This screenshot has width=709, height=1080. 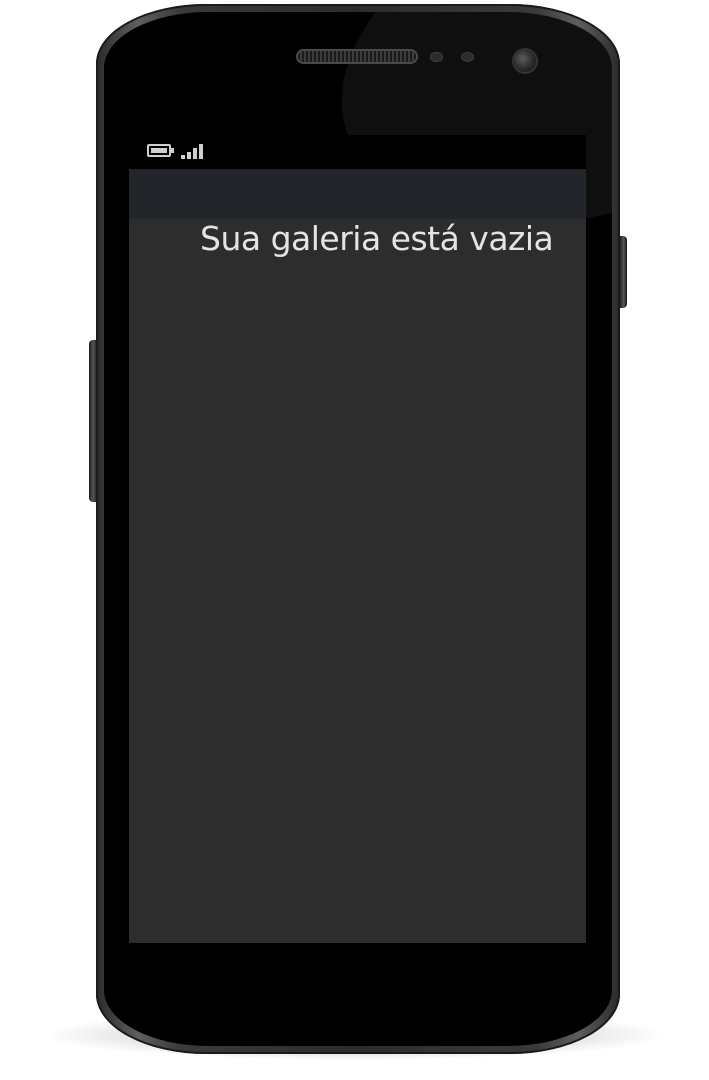 I want to click on status-bar, so click(x=357, y=152).